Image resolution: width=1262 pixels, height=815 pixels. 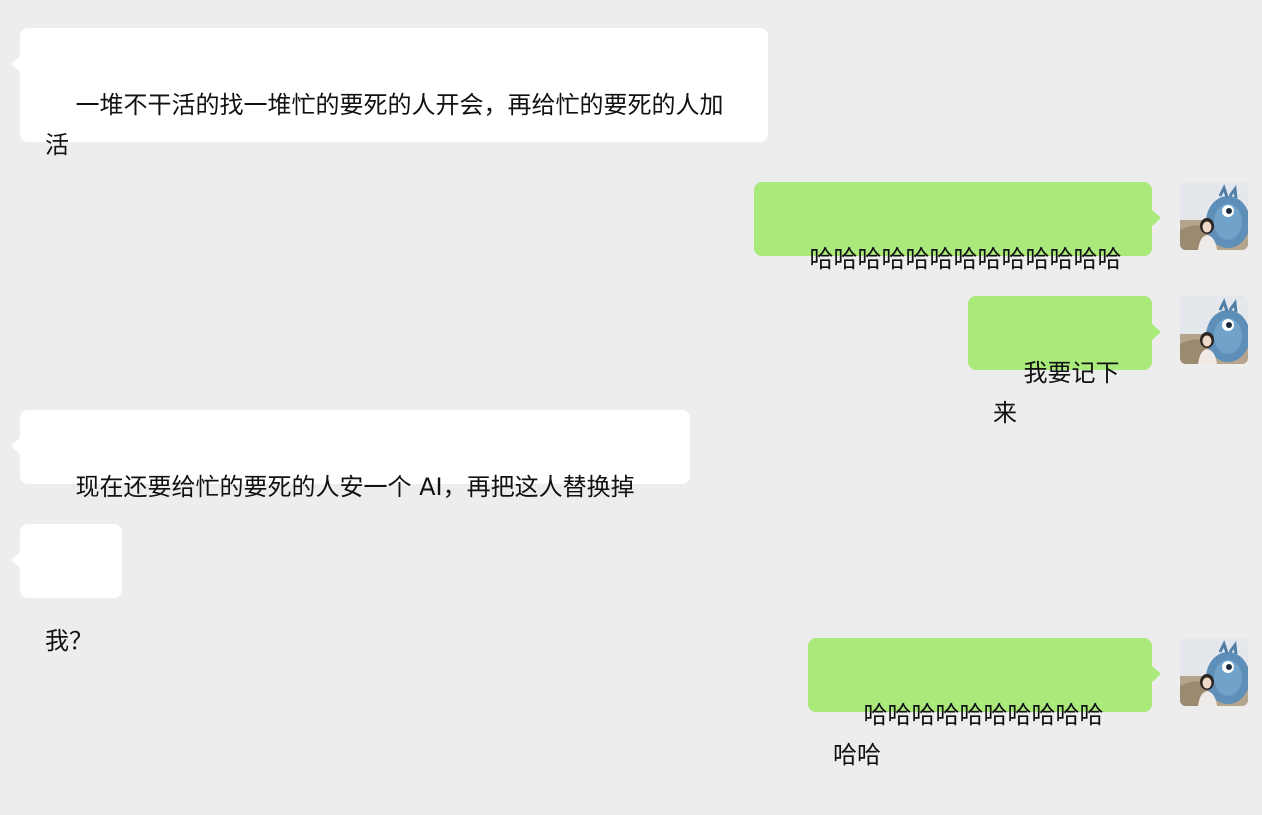 I want to click on message-text: 哈哈哈哈哈哈哈哈哈哈哈哈, so click(x=968, y=735).